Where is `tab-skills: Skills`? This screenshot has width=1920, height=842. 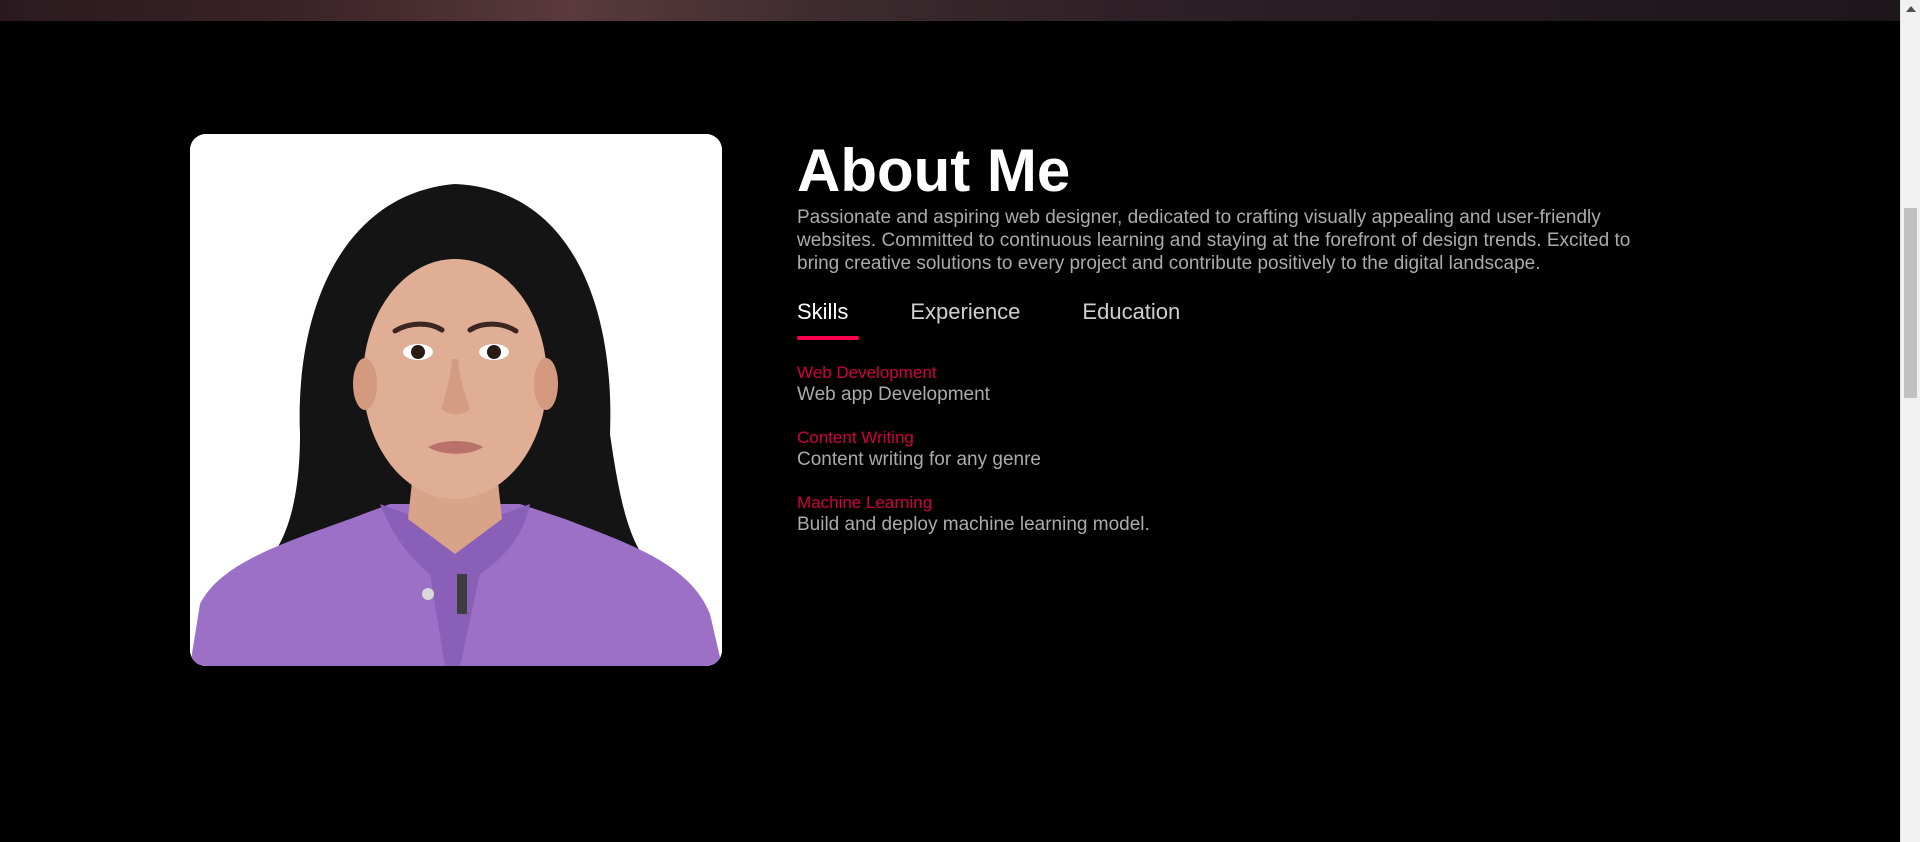 tab-skills: Skills is located at coordinates (828, 322).